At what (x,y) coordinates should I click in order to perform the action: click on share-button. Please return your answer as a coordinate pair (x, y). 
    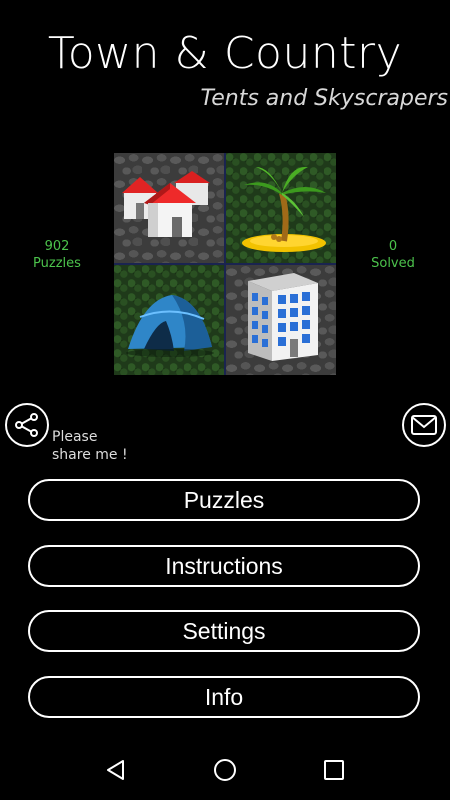
    Looking at the image, I should click on (27, 425).